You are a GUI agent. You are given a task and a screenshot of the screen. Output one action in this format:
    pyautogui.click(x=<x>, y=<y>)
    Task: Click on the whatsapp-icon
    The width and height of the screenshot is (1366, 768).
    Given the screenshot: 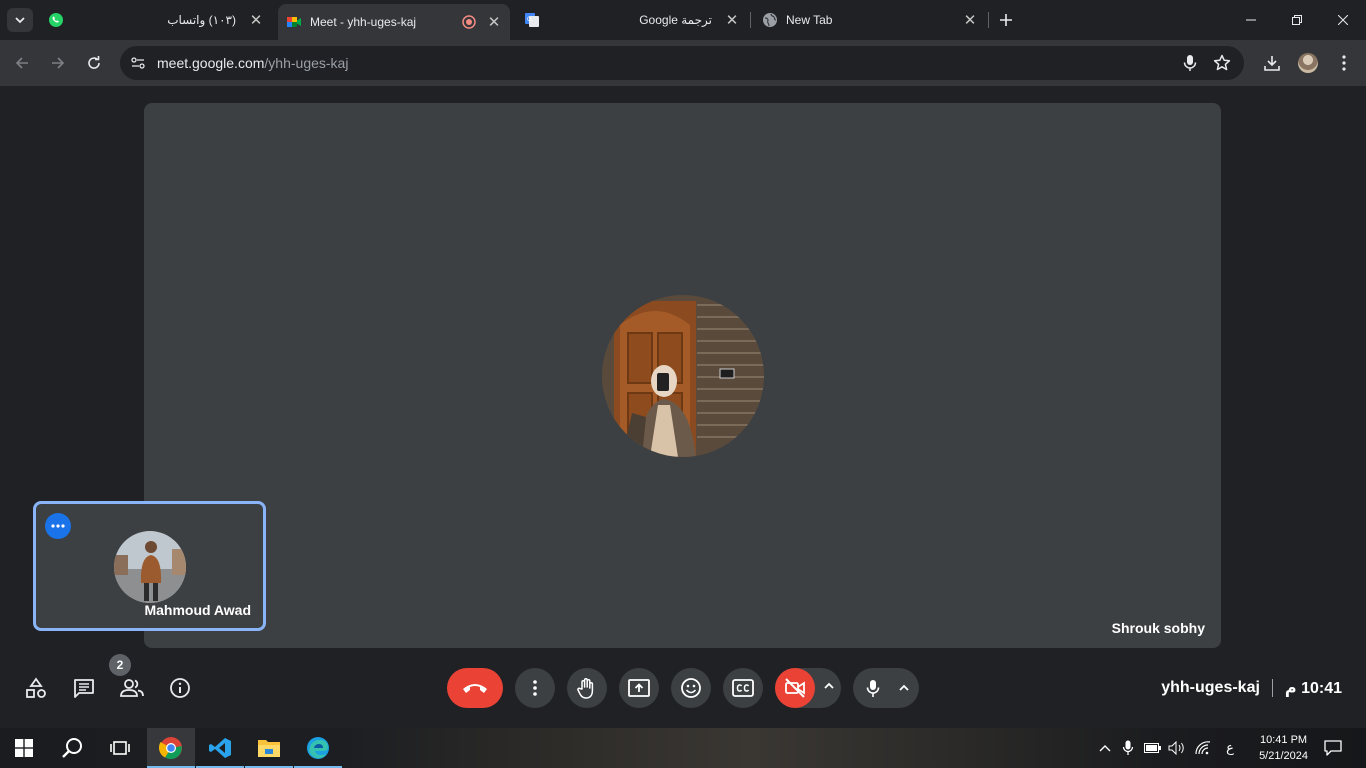 What is the action you would take?
    pyautogui.click(x=56, y=20)
    